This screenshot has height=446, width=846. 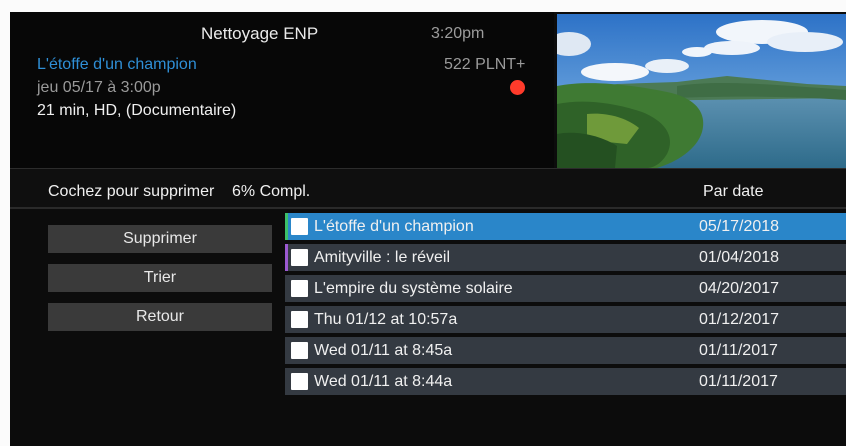 What do you see at coordinates (271, 191) in the screenshot?
I see `disk-completion: 6% Compl.` at bounding box center [271, 191].